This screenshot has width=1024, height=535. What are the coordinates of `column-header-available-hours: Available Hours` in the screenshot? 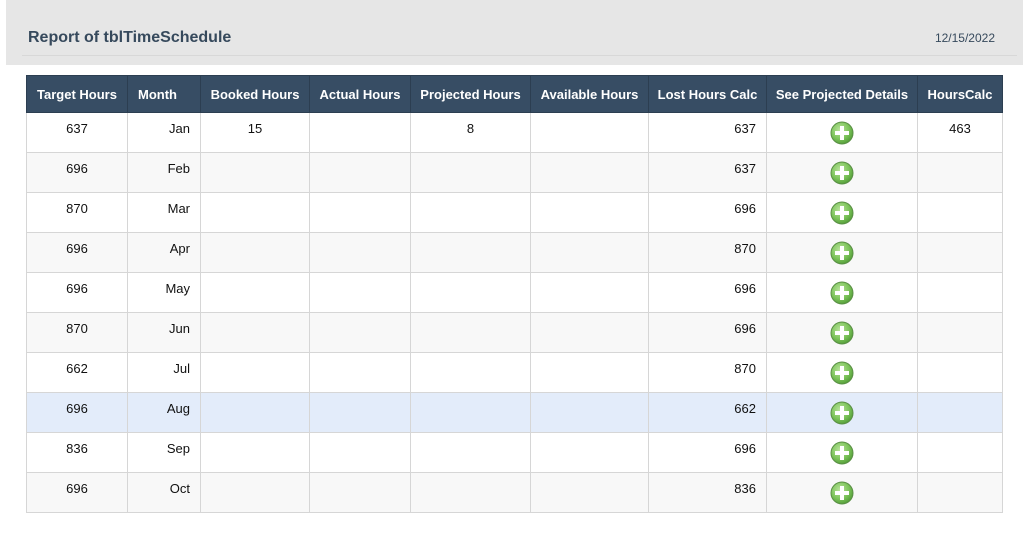 It's located at (589, 94).